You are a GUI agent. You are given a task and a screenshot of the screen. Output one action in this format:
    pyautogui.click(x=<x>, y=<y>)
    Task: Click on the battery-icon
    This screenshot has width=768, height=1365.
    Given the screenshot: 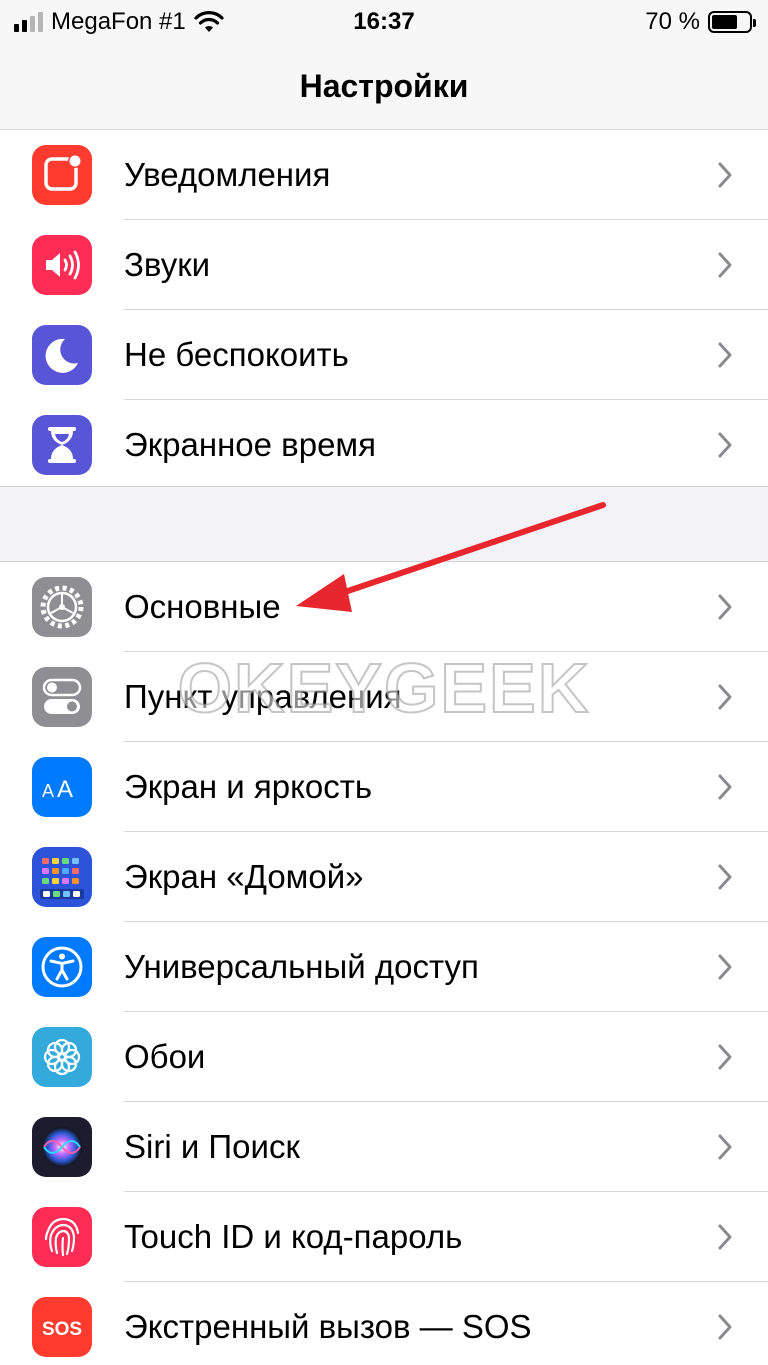 What is the action you would take?
    pyautogui.click(x=732, y=22)
    